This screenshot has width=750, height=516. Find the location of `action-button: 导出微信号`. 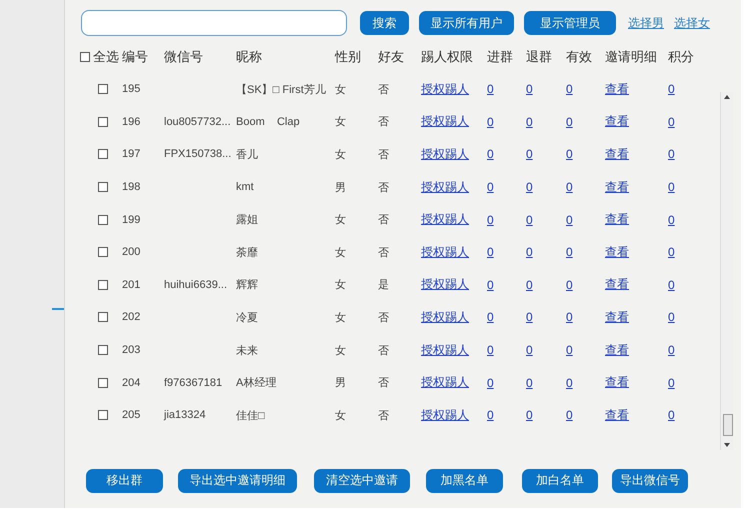

action-button: 导出微信号 is located at coordinates (650, 480).